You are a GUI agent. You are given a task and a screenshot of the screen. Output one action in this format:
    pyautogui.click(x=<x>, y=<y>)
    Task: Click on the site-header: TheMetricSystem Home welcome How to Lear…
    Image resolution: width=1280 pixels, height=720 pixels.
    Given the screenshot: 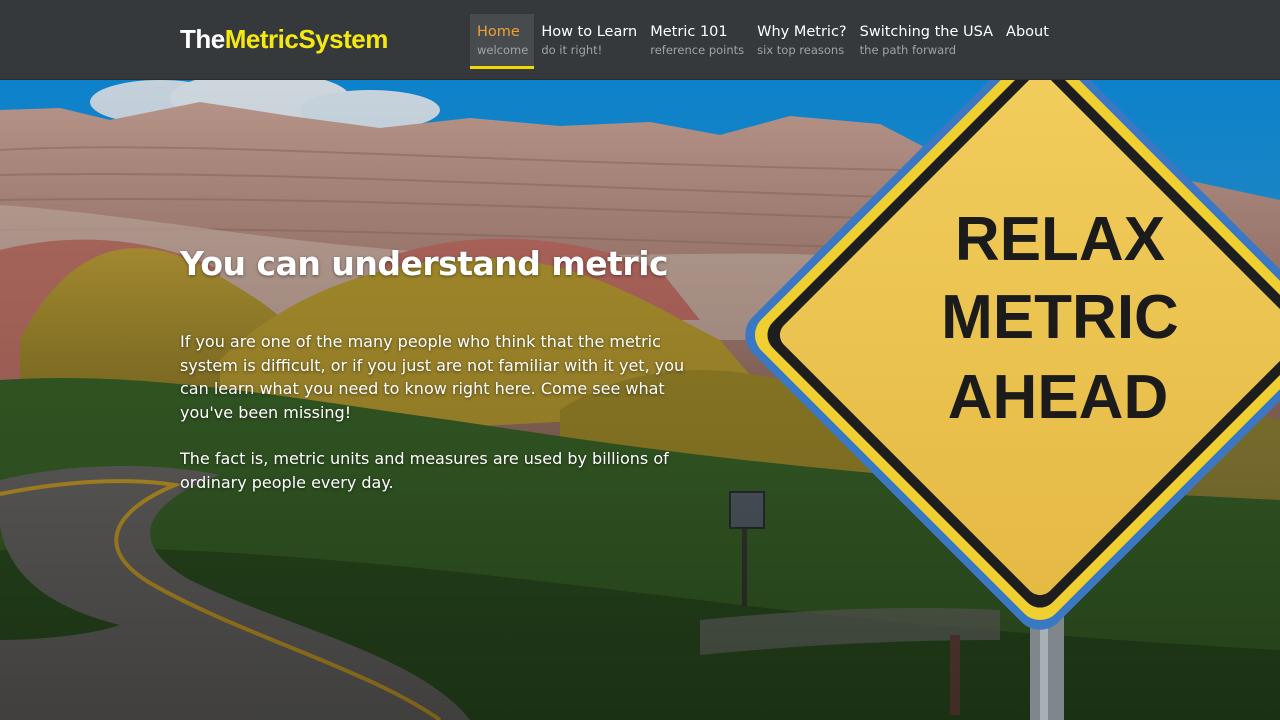 What is the action you would take?
    pyautogui.click(x=640, y=40)
    